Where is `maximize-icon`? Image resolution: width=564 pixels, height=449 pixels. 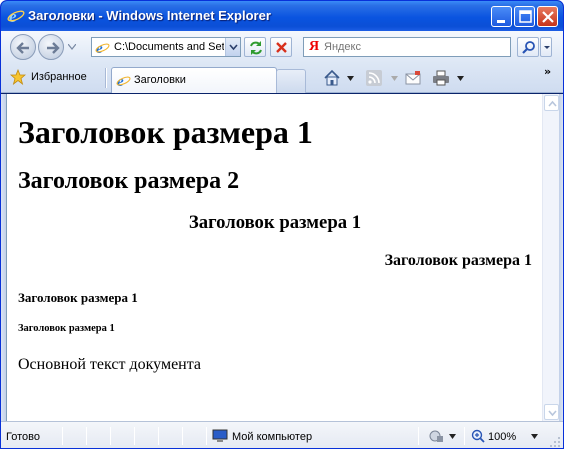 maximize-icon is located at coordinates (525, 16).